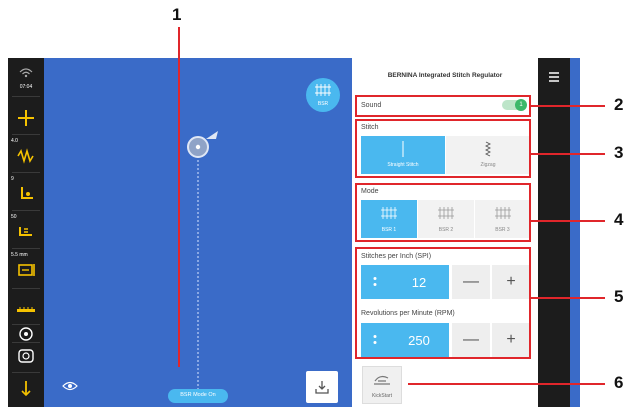 Image resolution: width=635 pixels, height=414 pixels. Describe the element at coordinates (554, 232) in the screenshot. I see `right-toolbar` at that location.